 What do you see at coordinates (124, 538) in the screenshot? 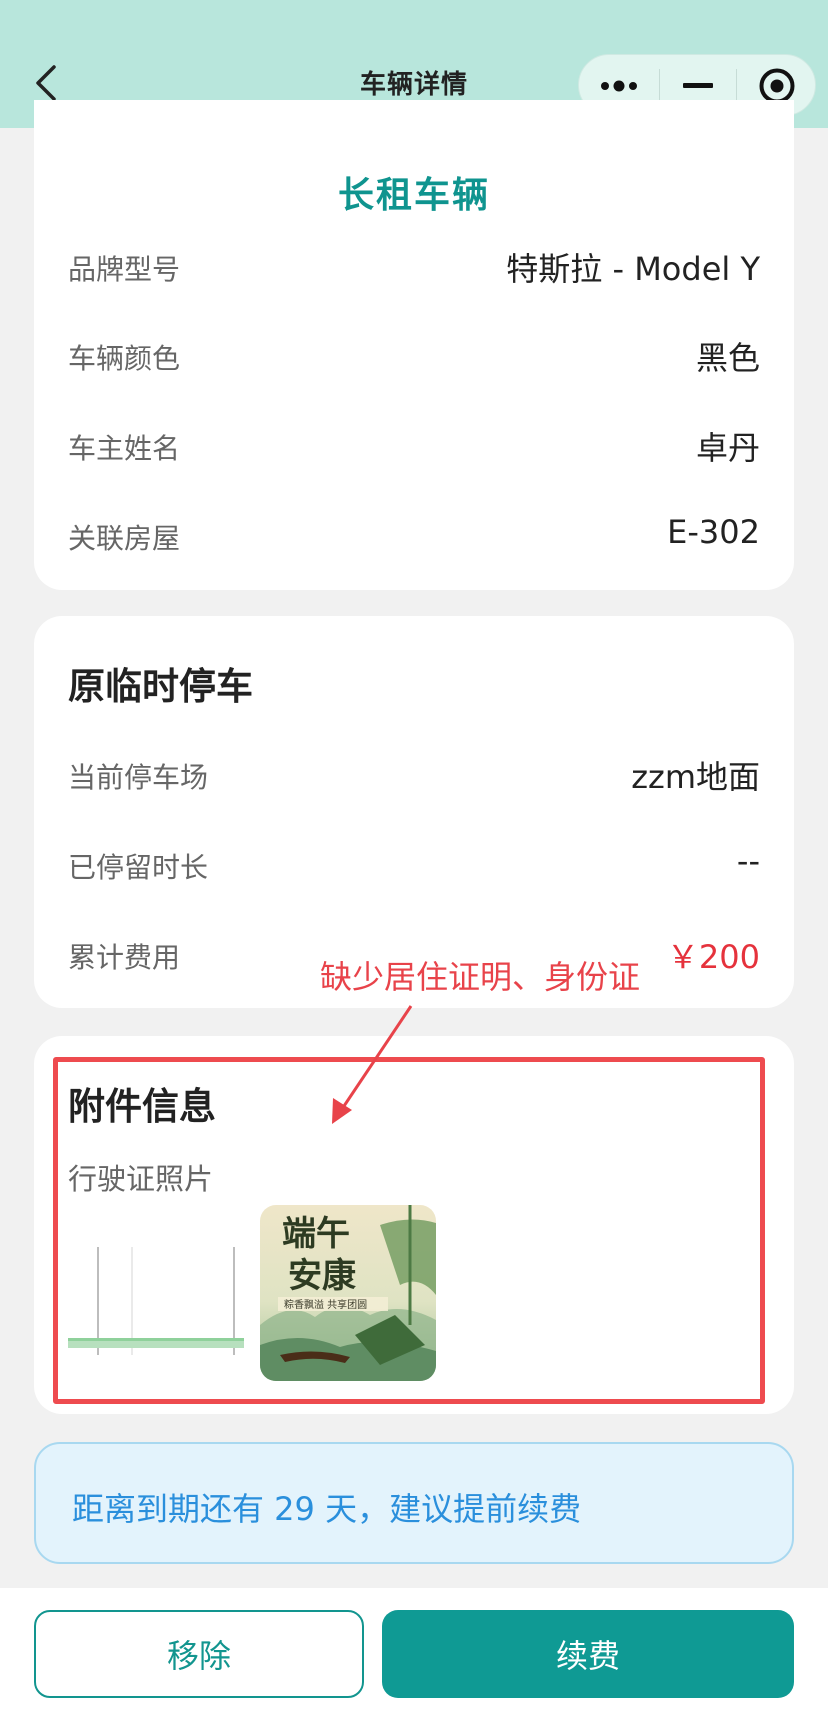
I see `row-label: 关联房屋` at bounding box center [124, 538].